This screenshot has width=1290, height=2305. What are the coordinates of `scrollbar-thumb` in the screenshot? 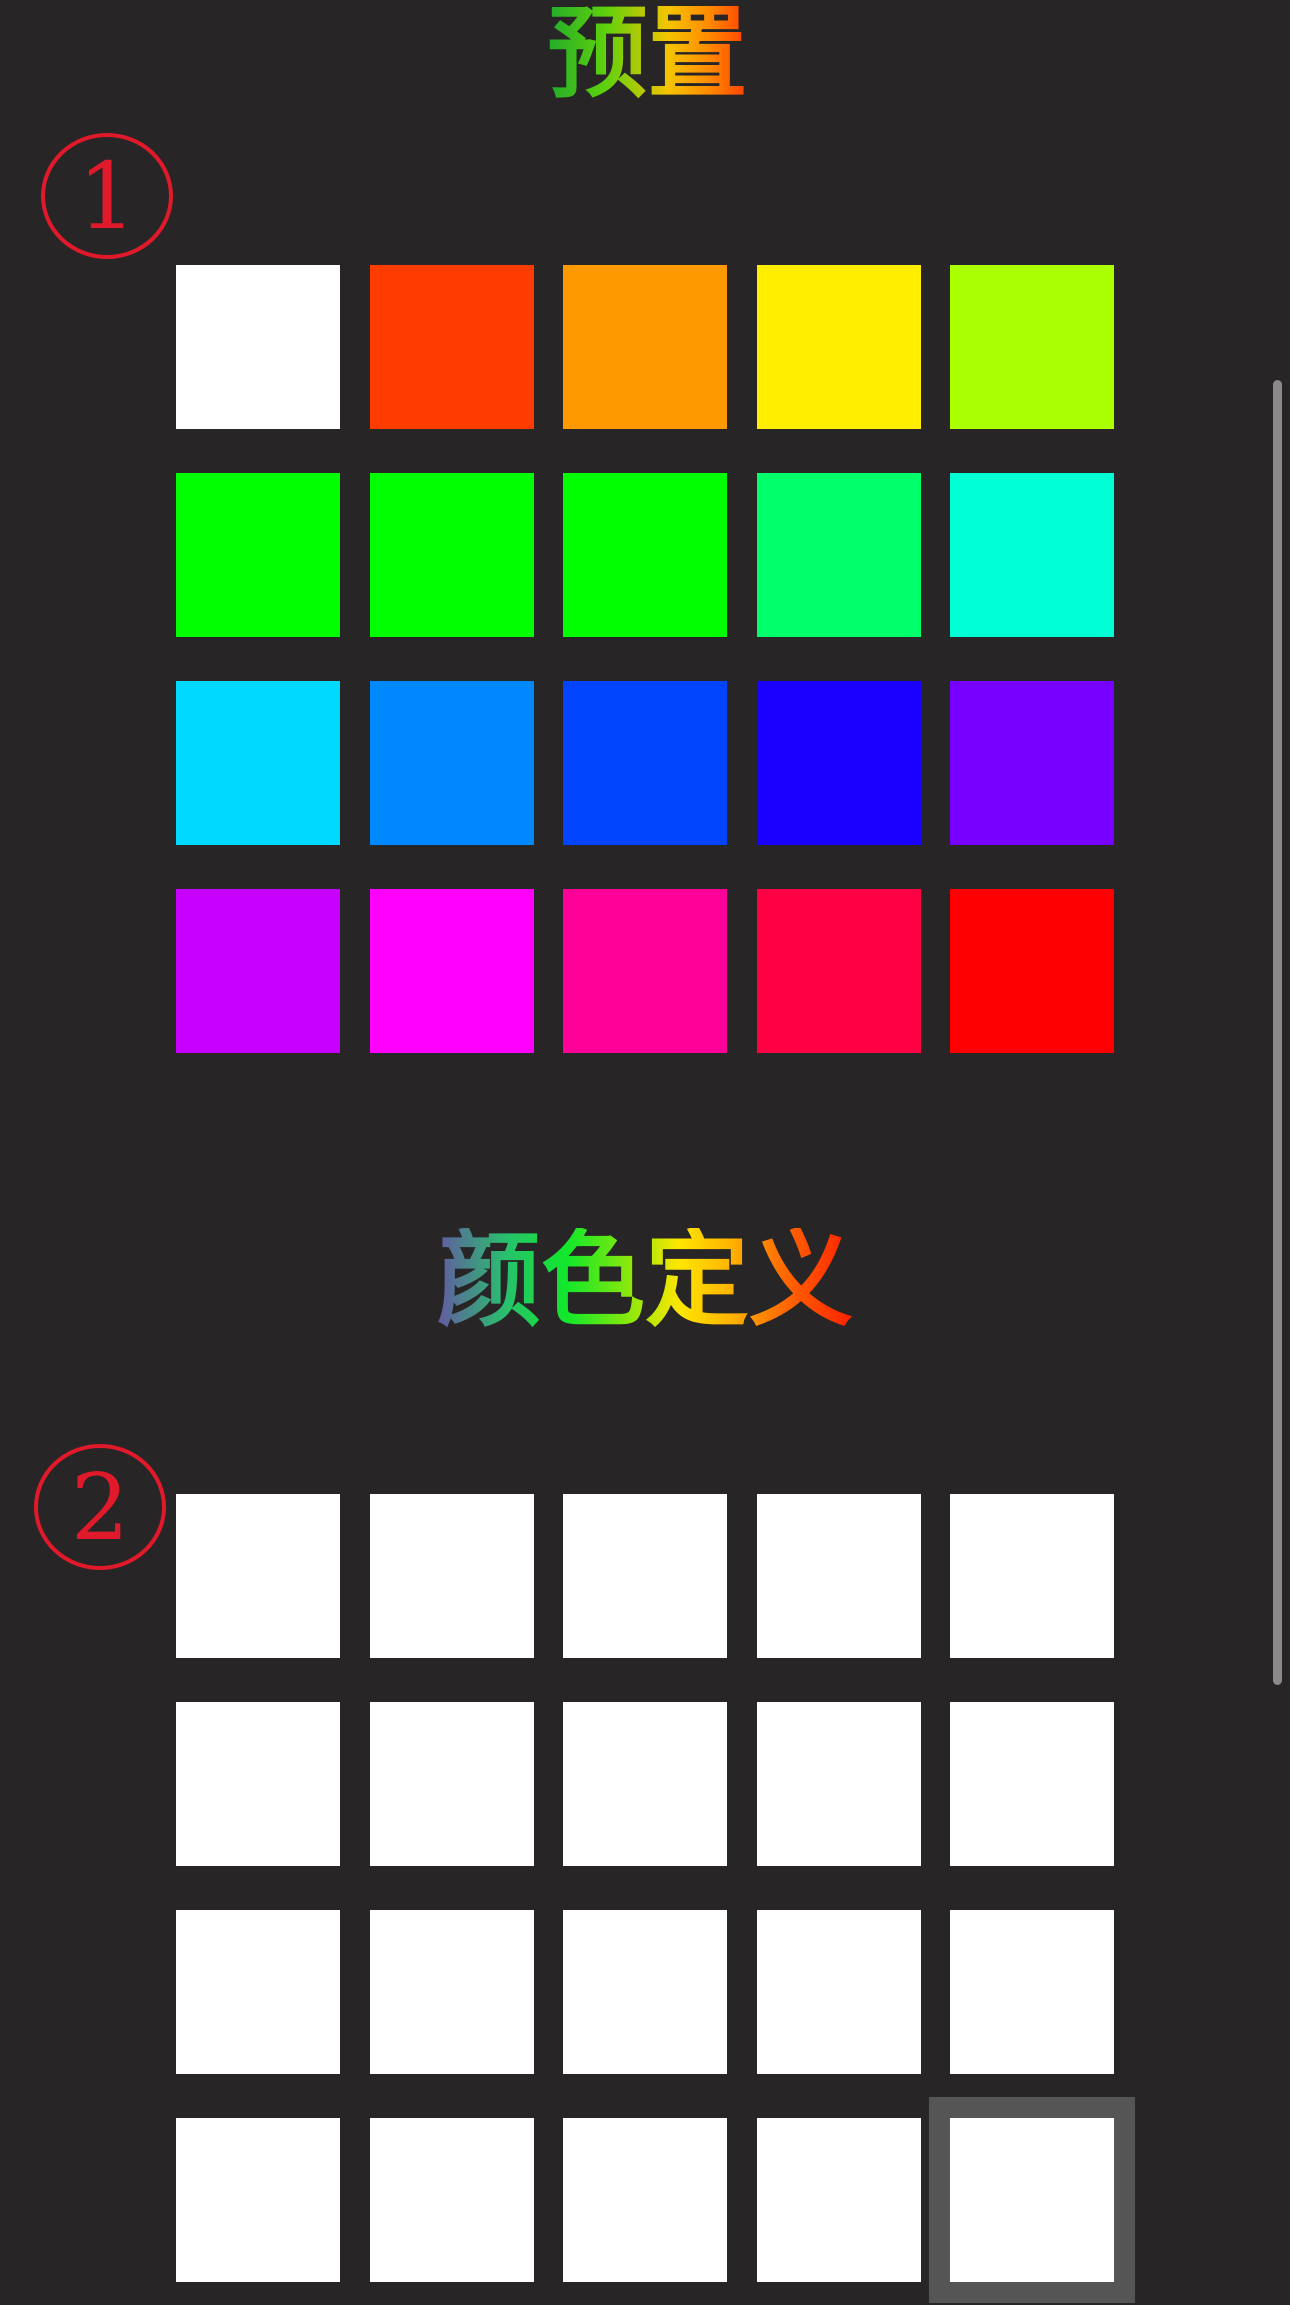 It's located at (1277, 1032).